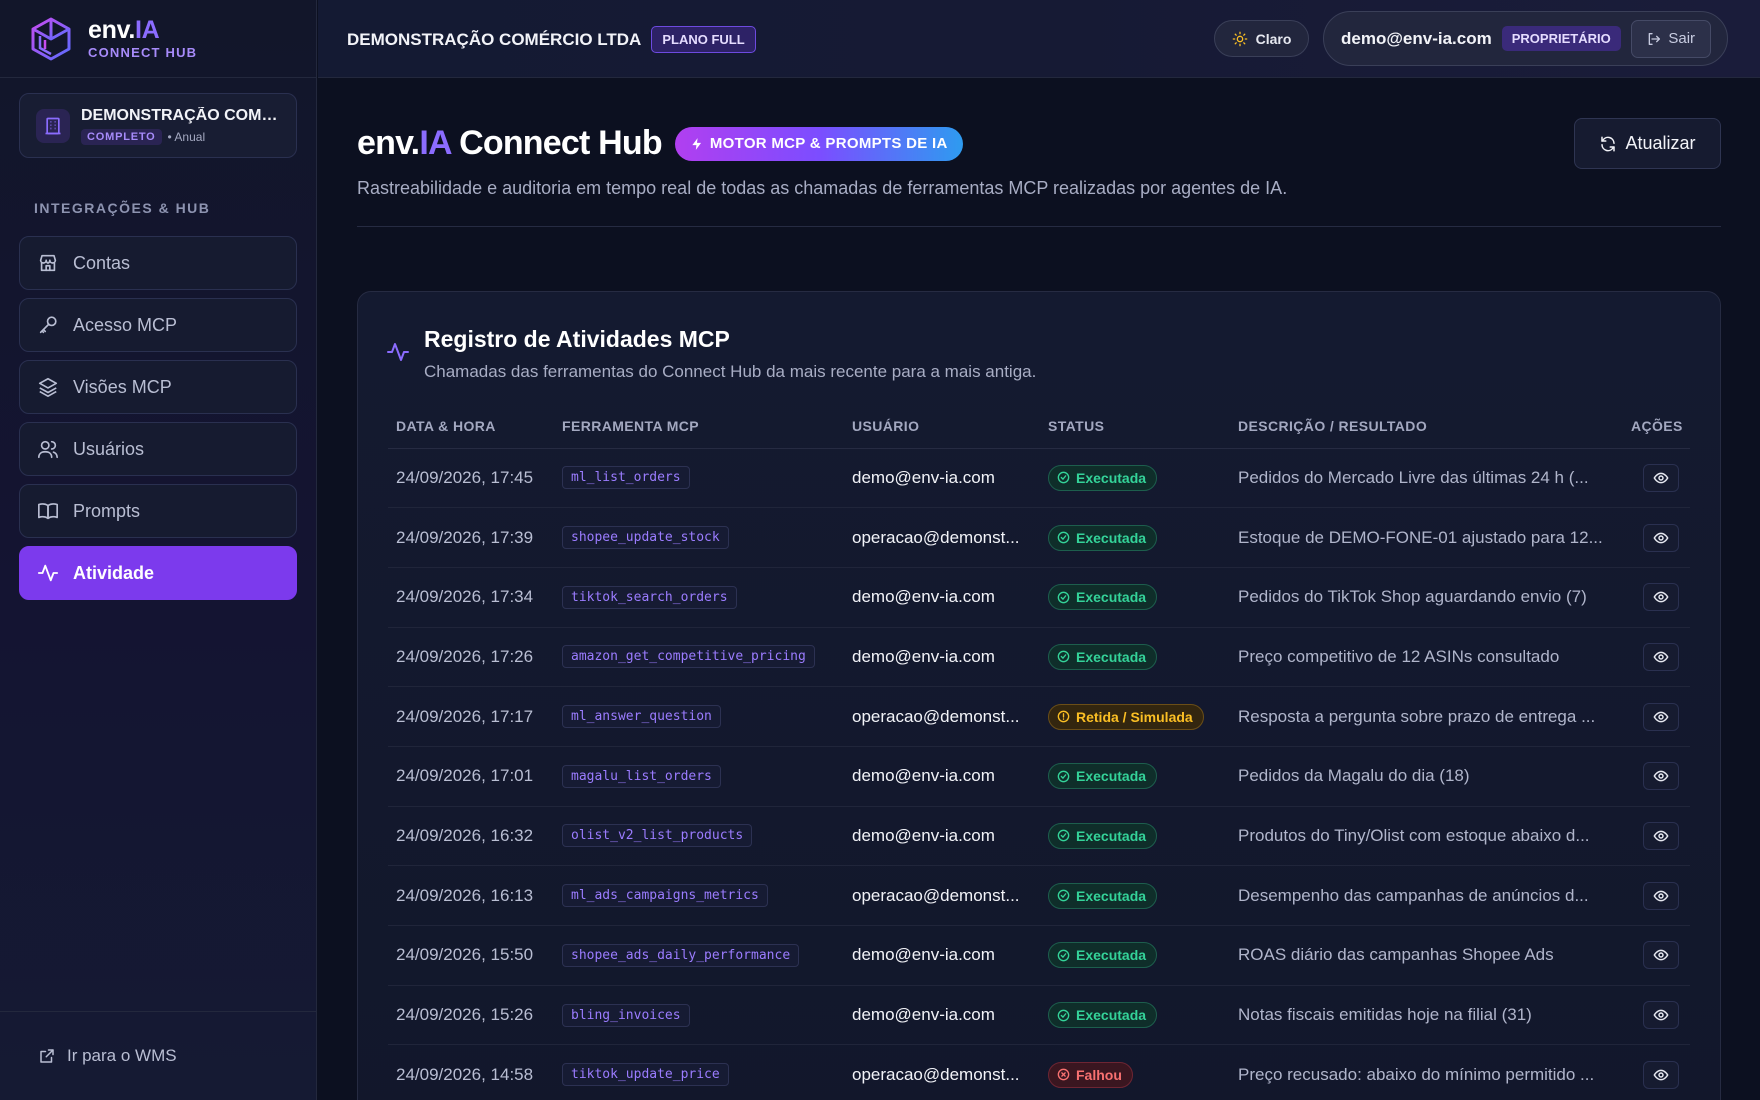 The image size is (1760, 1100). Describe the element at coordinates (158, 263) in the screenshot. I see `sidebar-item-contas: Contas` at that location.